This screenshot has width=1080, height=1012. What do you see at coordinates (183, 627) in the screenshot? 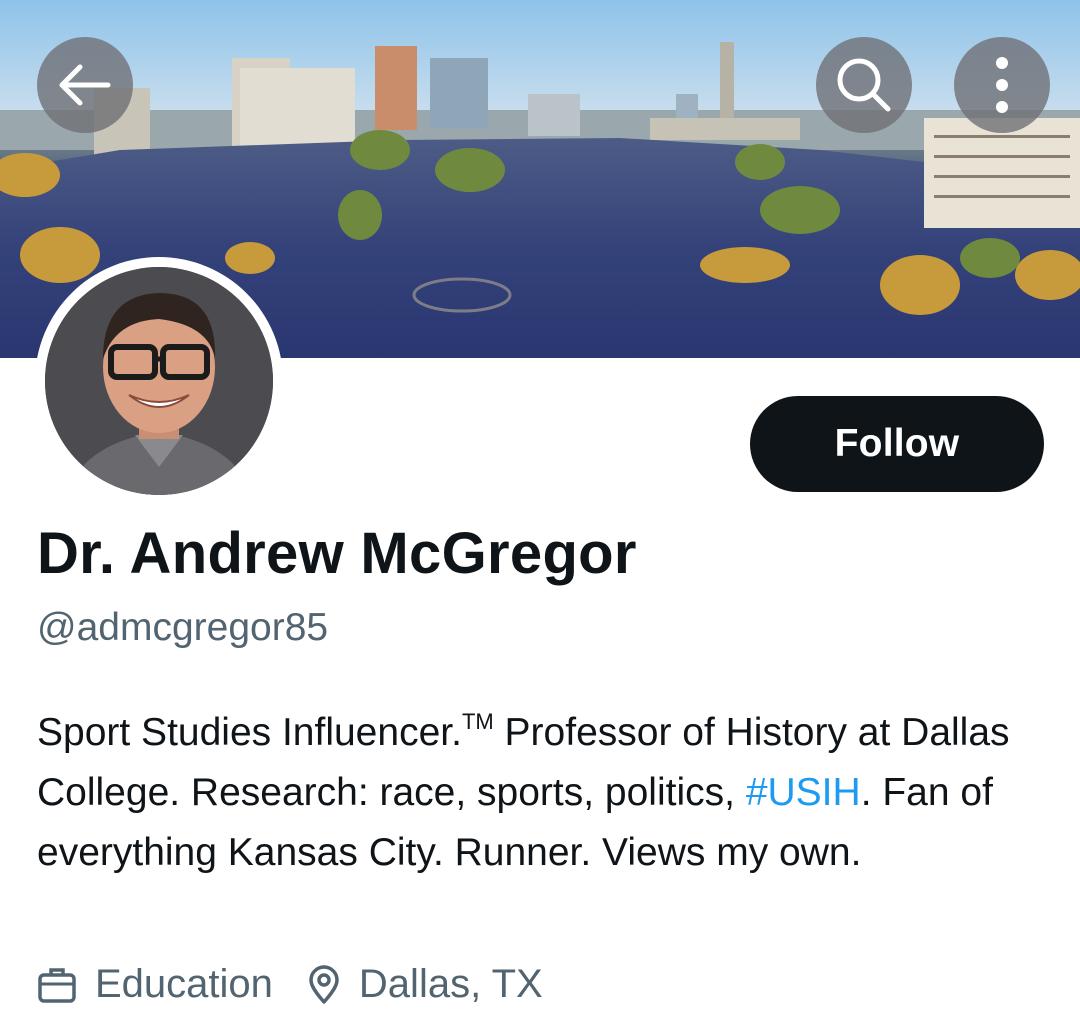
I see `user-handle: @admcgregor85` at bounding box center [183, 627].